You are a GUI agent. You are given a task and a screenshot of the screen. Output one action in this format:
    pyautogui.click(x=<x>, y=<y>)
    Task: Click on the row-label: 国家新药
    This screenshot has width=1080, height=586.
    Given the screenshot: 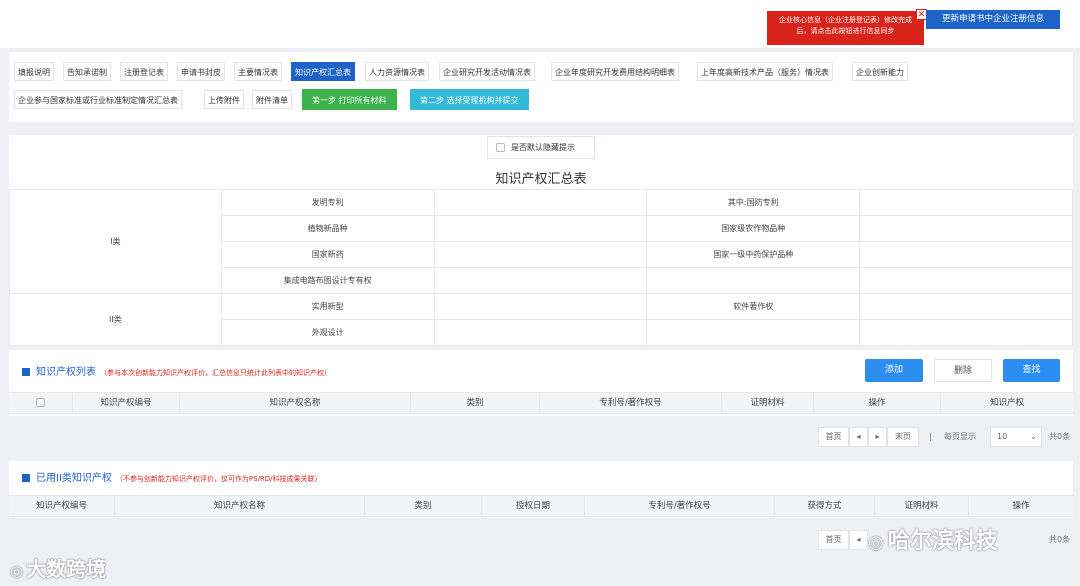 What is the action you would take?
    pyautogui.click(x=327, y=254)
    